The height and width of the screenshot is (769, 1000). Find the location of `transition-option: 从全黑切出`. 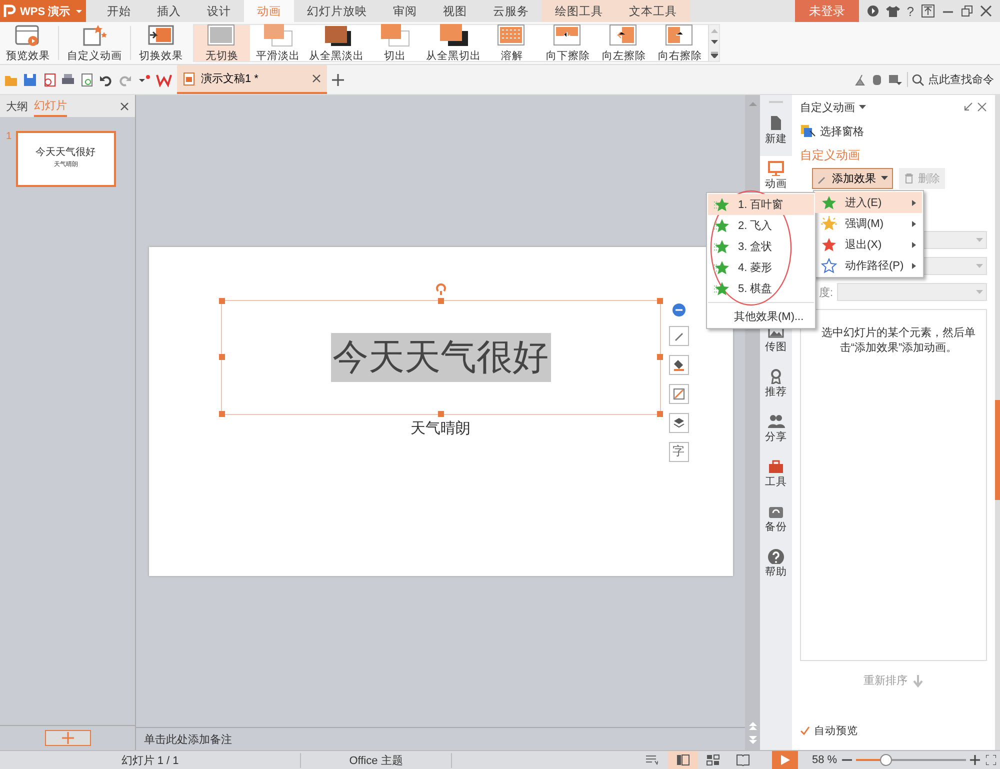

transition-option: 从全黑切出 is located at coordinates (453, 43).